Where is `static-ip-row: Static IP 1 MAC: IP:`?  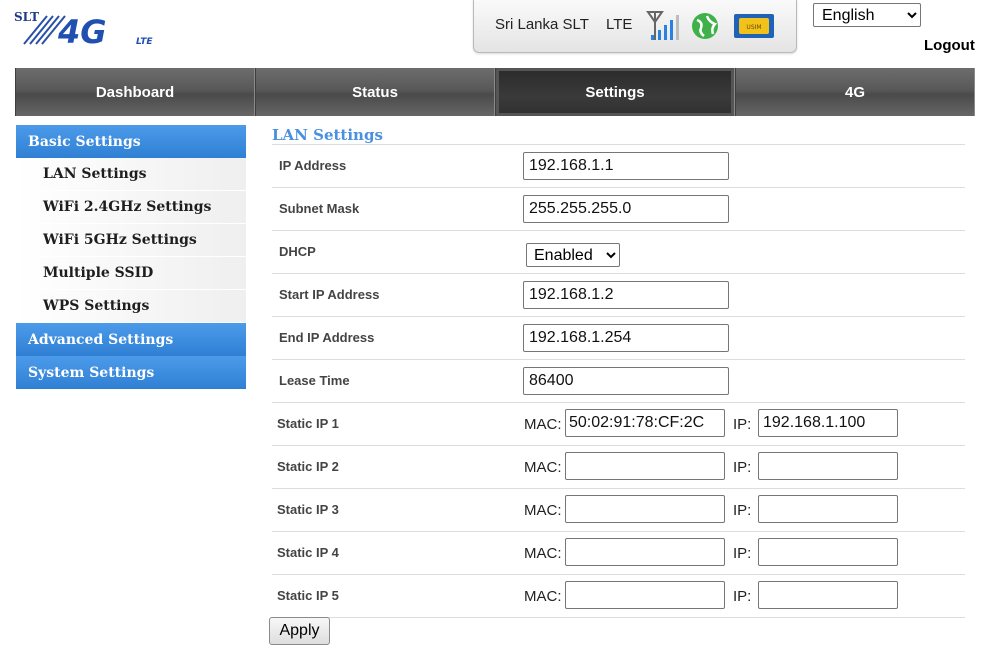
static-ip-row: Static IP 1 MAC: IP: is located at coordinates (618, 424).